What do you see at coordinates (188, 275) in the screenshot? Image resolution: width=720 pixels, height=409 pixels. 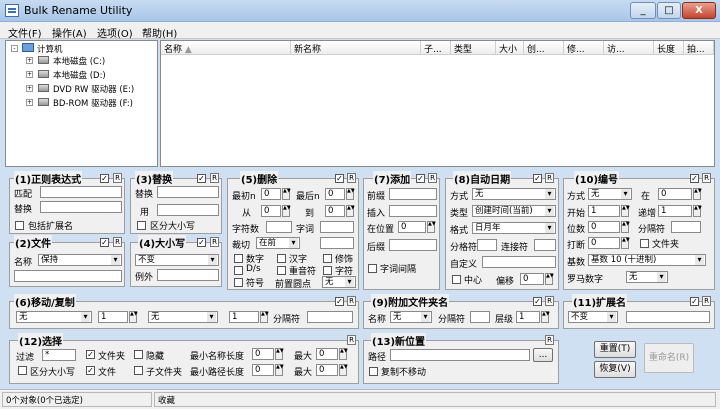 I see `case-except-input` at bounding box center [188, 275].